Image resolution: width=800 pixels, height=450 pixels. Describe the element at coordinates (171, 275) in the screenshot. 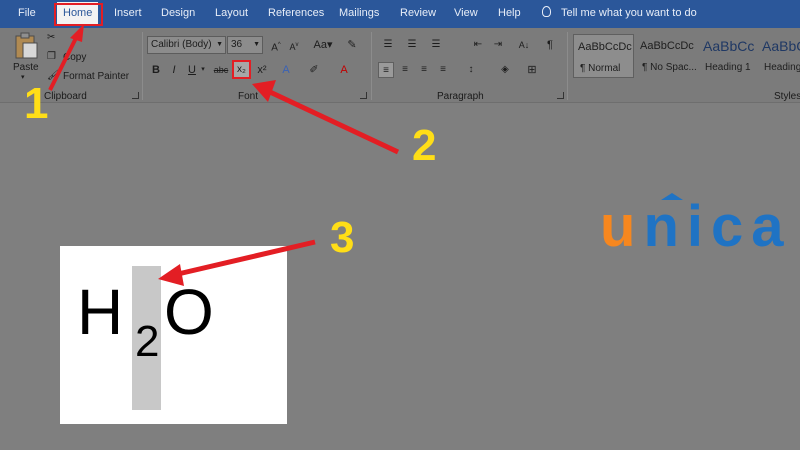

I see `arrow-3-head` at that location.